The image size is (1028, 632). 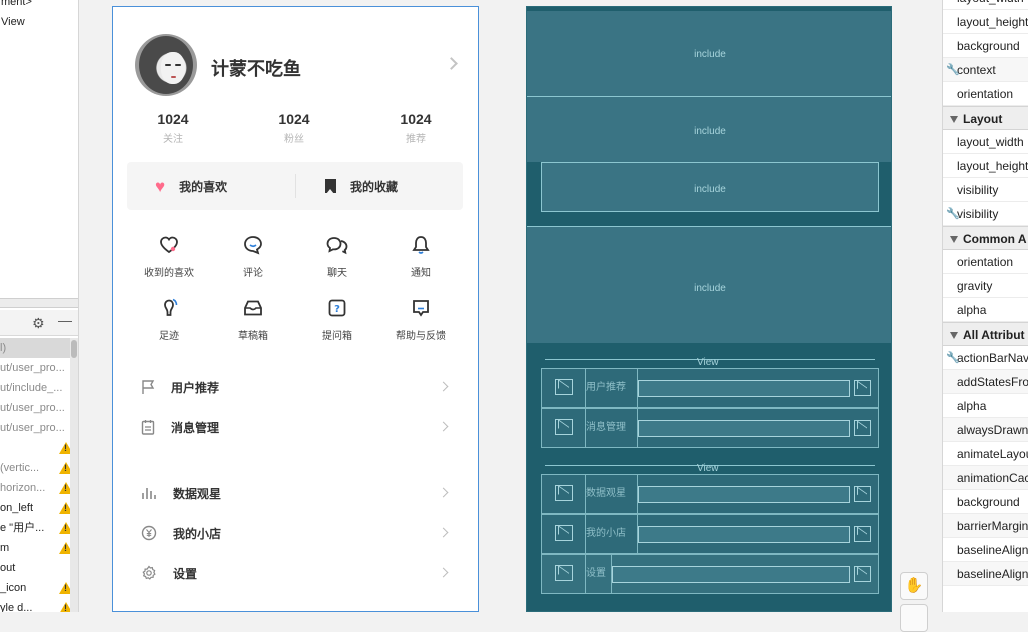 What do you see at coordinates (169, 319) in the screenshot?
I see `grid-item-footprints: 足迹` at bounding box center [169, 319].